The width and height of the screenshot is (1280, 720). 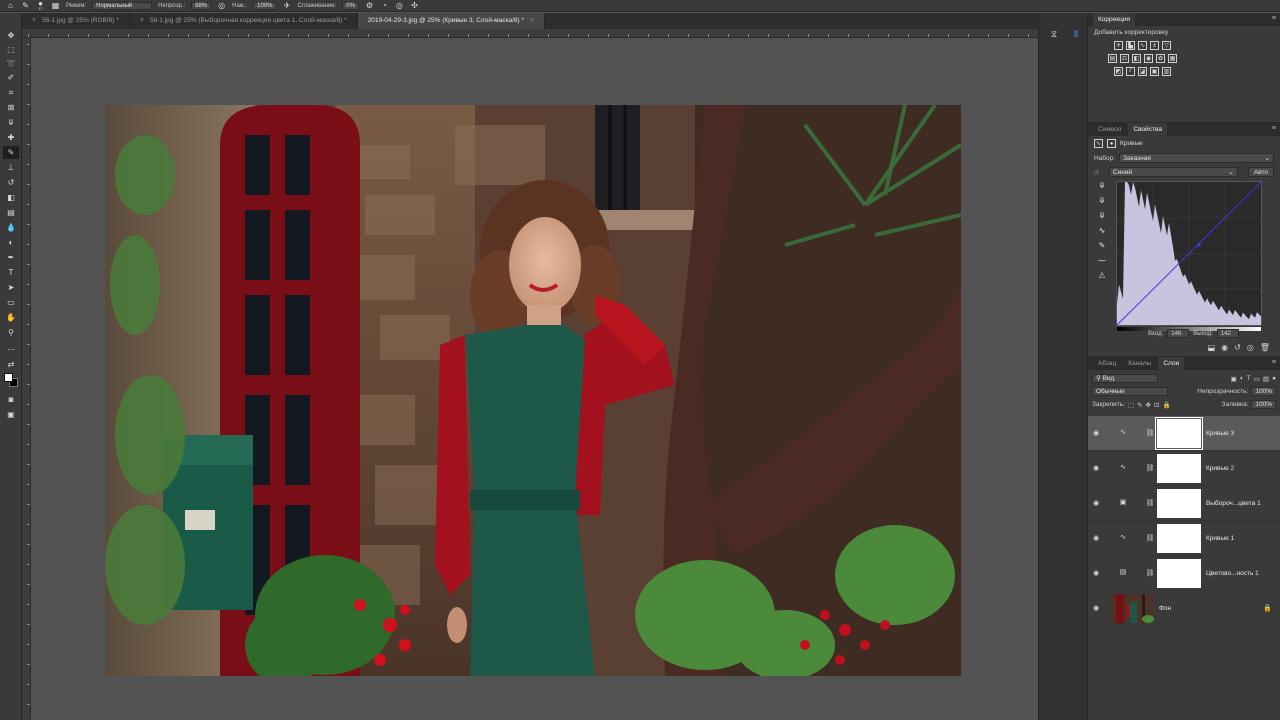 I want to click on tab-paragraph: Абзац, so click(x=1107, y=363).